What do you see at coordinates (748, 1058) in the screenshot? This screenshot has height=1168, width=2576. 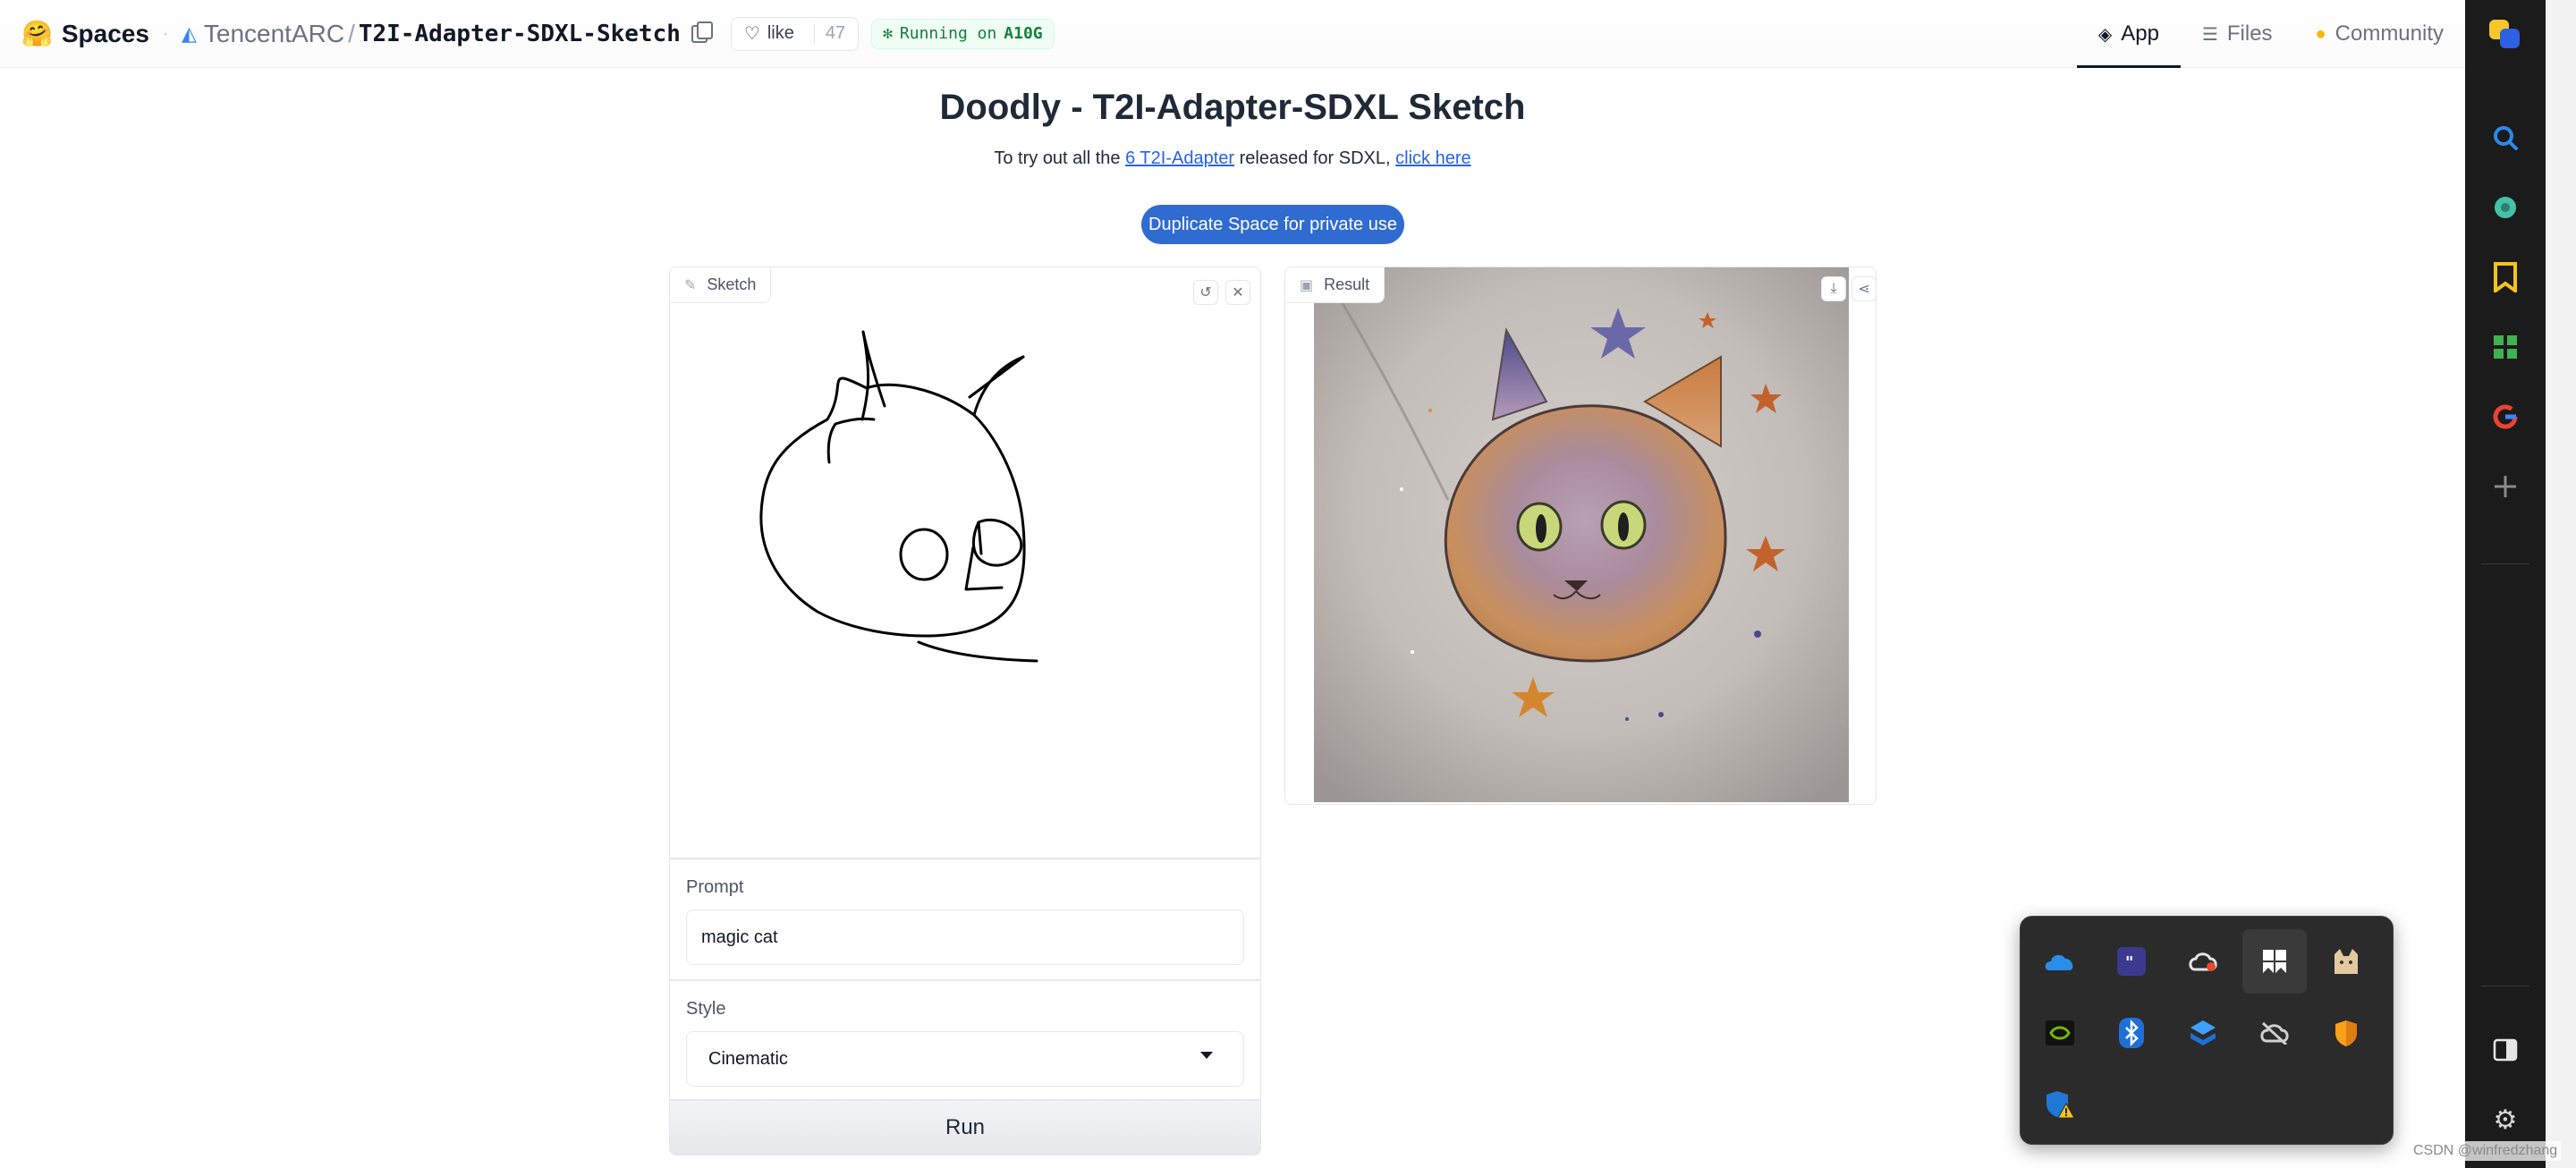 I see `style-selected-value: Cinematic` at bounding box center [748, 1058].